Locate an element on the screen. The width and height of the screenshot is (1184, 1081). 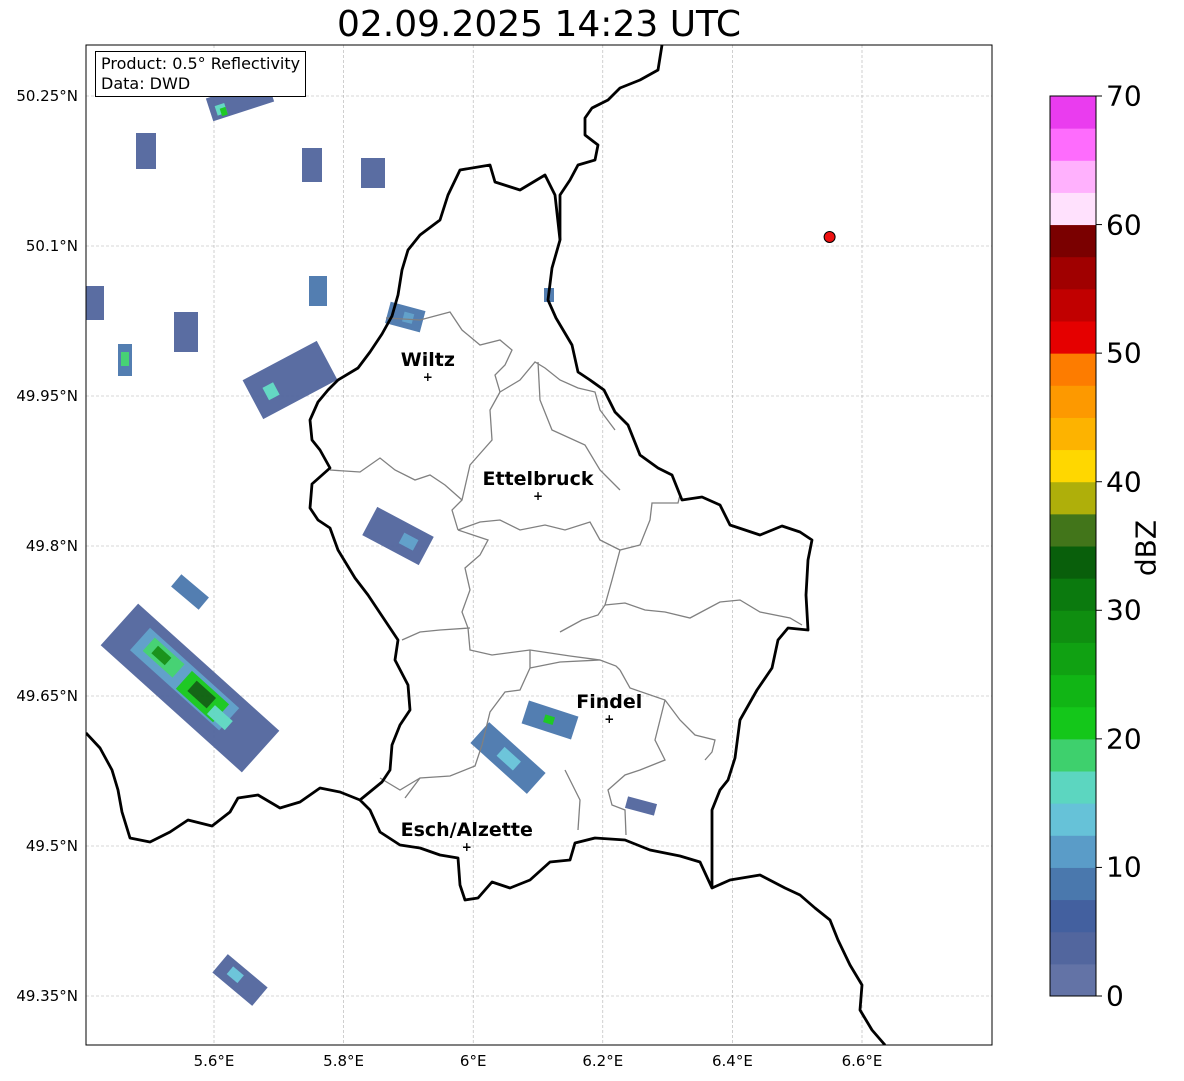
colorbar-tick-label: 0 is located at coordinates (1115, 996).